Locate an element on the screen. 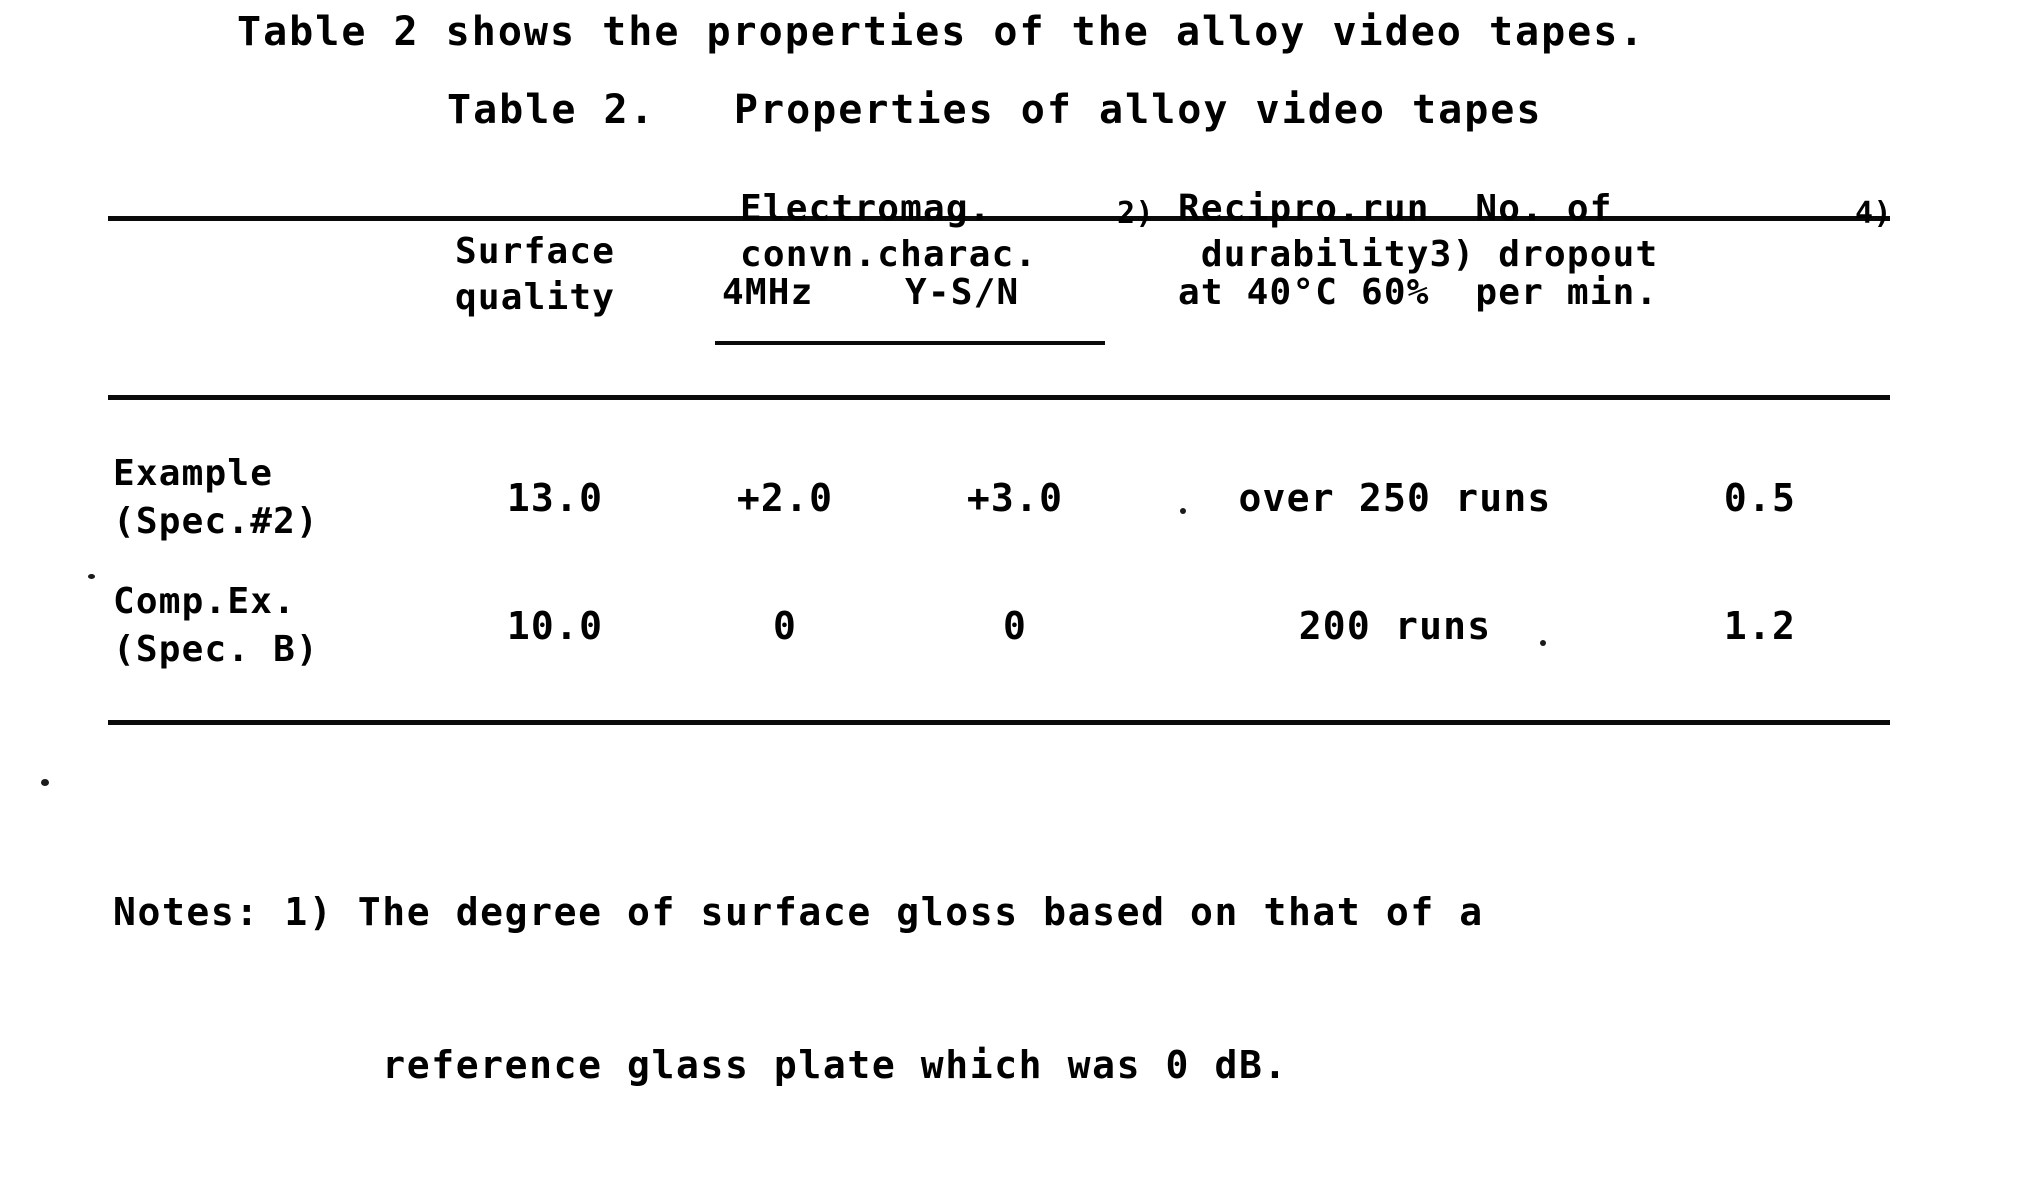  column-header-electromag-group: Electromag. convn.charac. is located at coordinates (889, 231).